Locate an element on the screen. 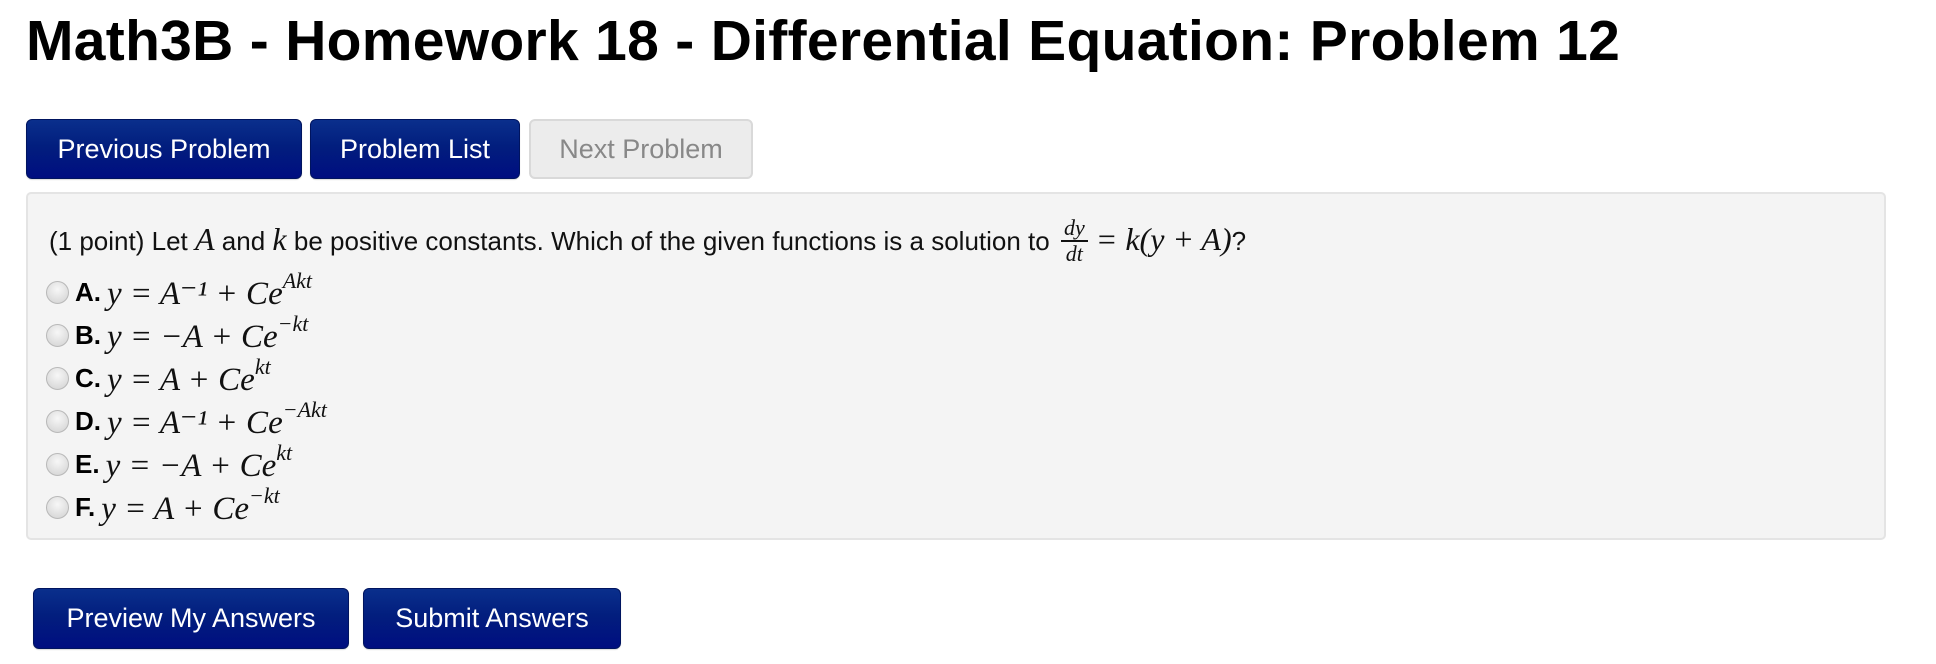 The image size is (1936, 664). choice-label: D. is located at coordinates (88, 421).